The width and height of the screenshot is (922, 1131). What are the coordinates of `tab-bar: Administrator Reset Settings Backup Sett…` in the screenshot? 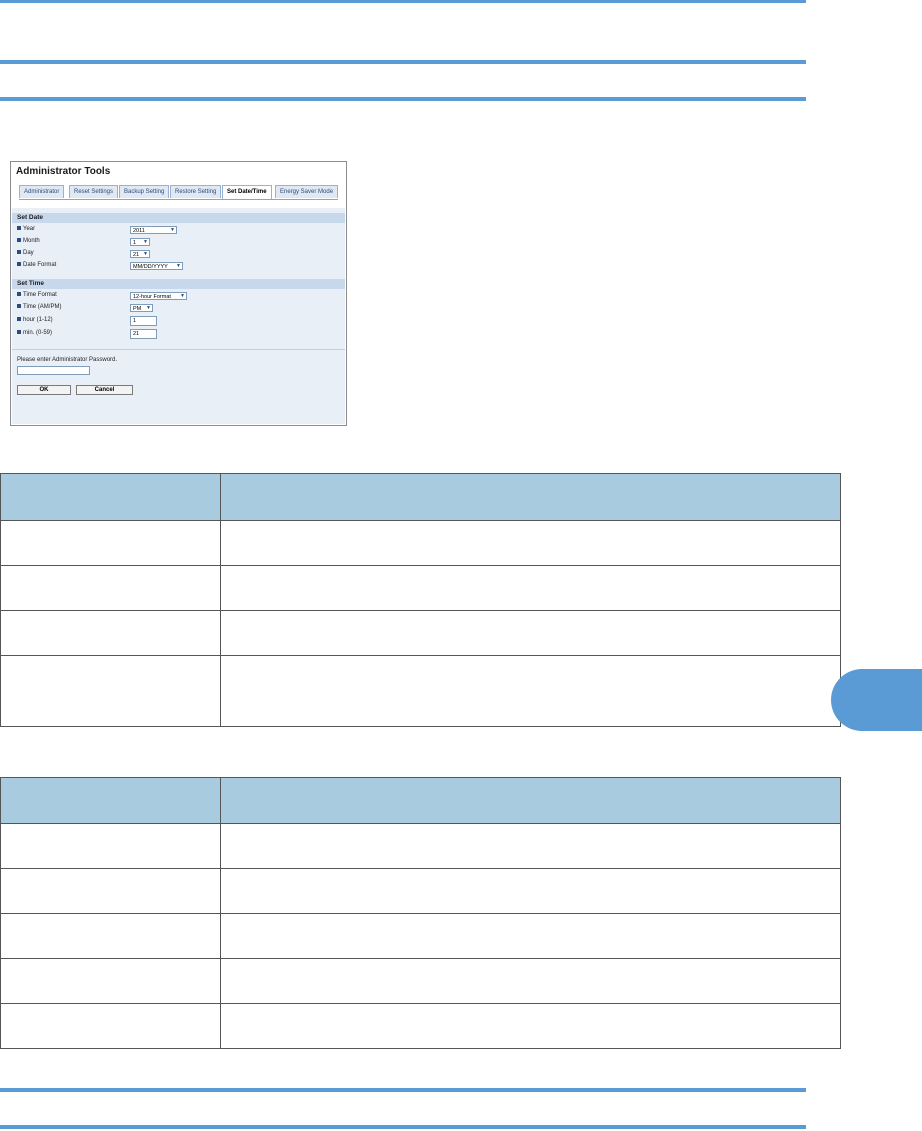 It's located at (179, 192).